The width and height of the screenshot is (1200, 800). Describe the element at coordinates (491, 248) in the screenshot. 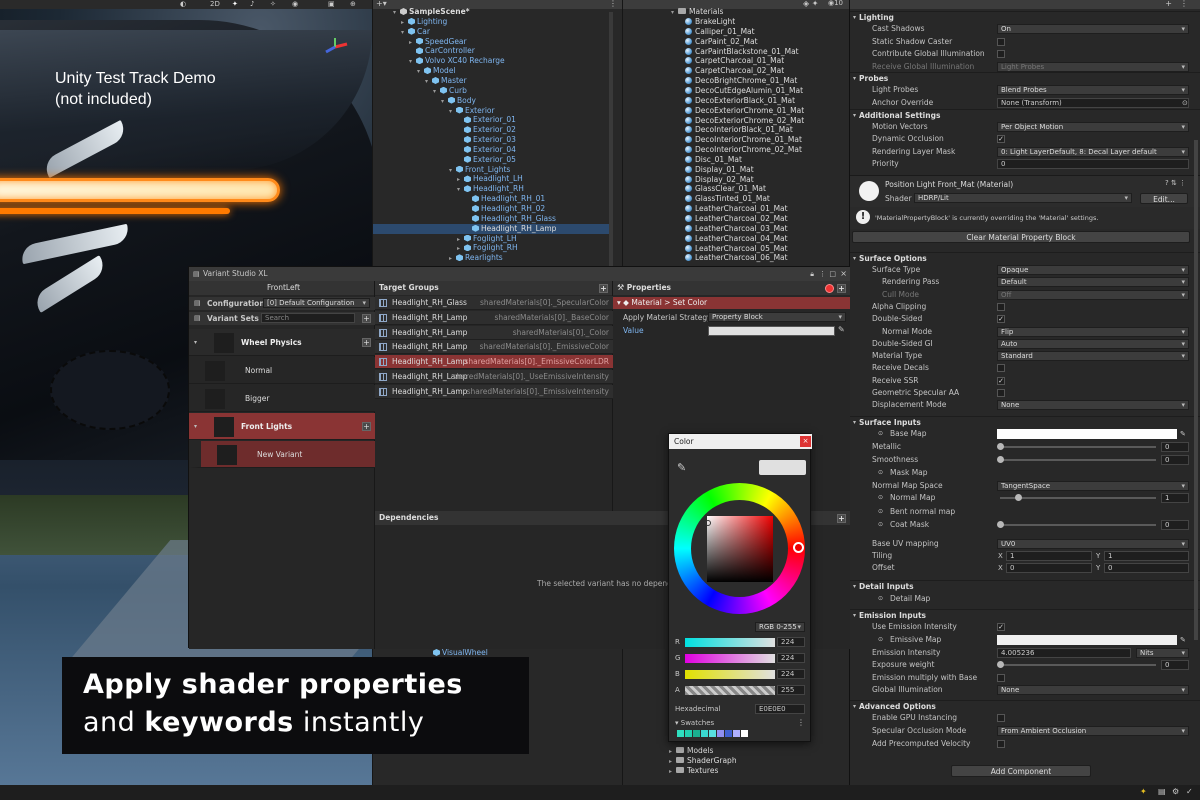

I see `hierarchy-row: ▸ Foglight_RH` at that location.